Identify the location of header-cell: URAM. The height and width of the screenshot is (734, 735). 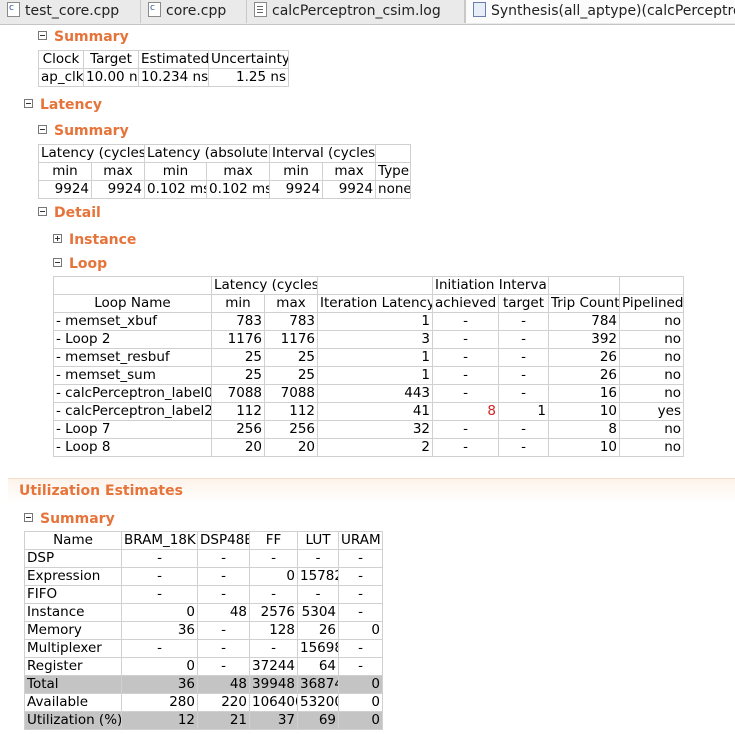
(360, 540).